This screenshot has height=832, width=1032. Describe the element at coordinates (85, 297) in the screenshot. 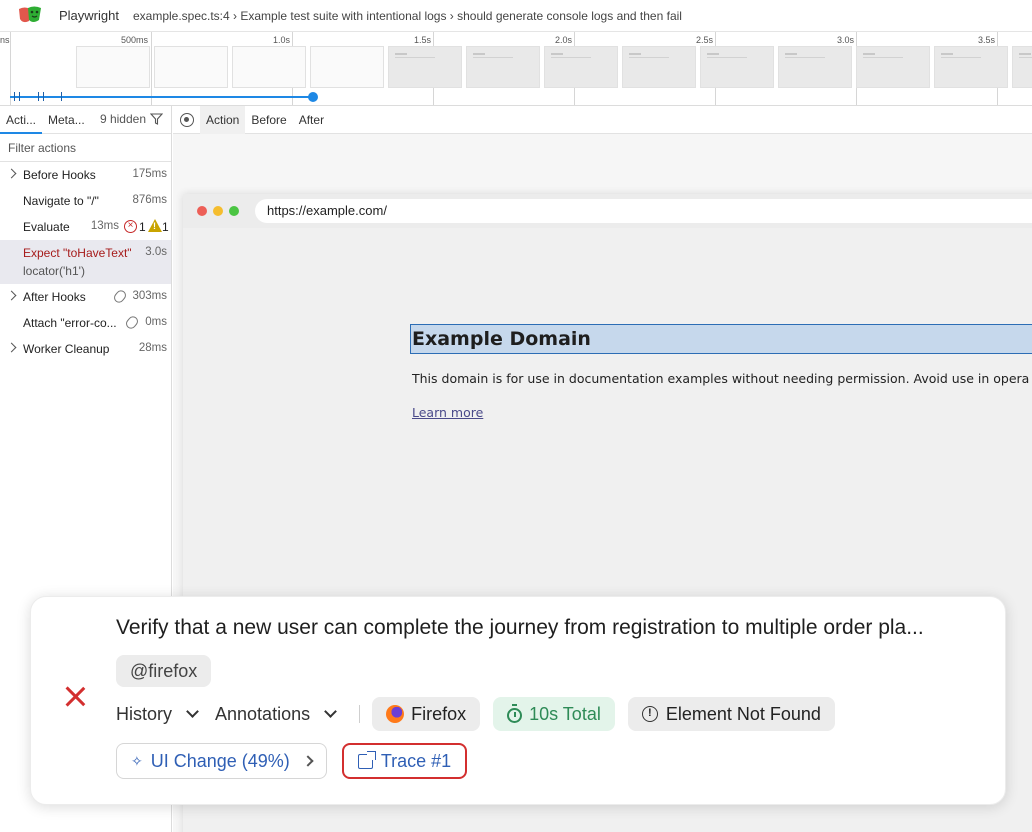

I see `action-after-hooks: After Hooks 303ms` at that location.